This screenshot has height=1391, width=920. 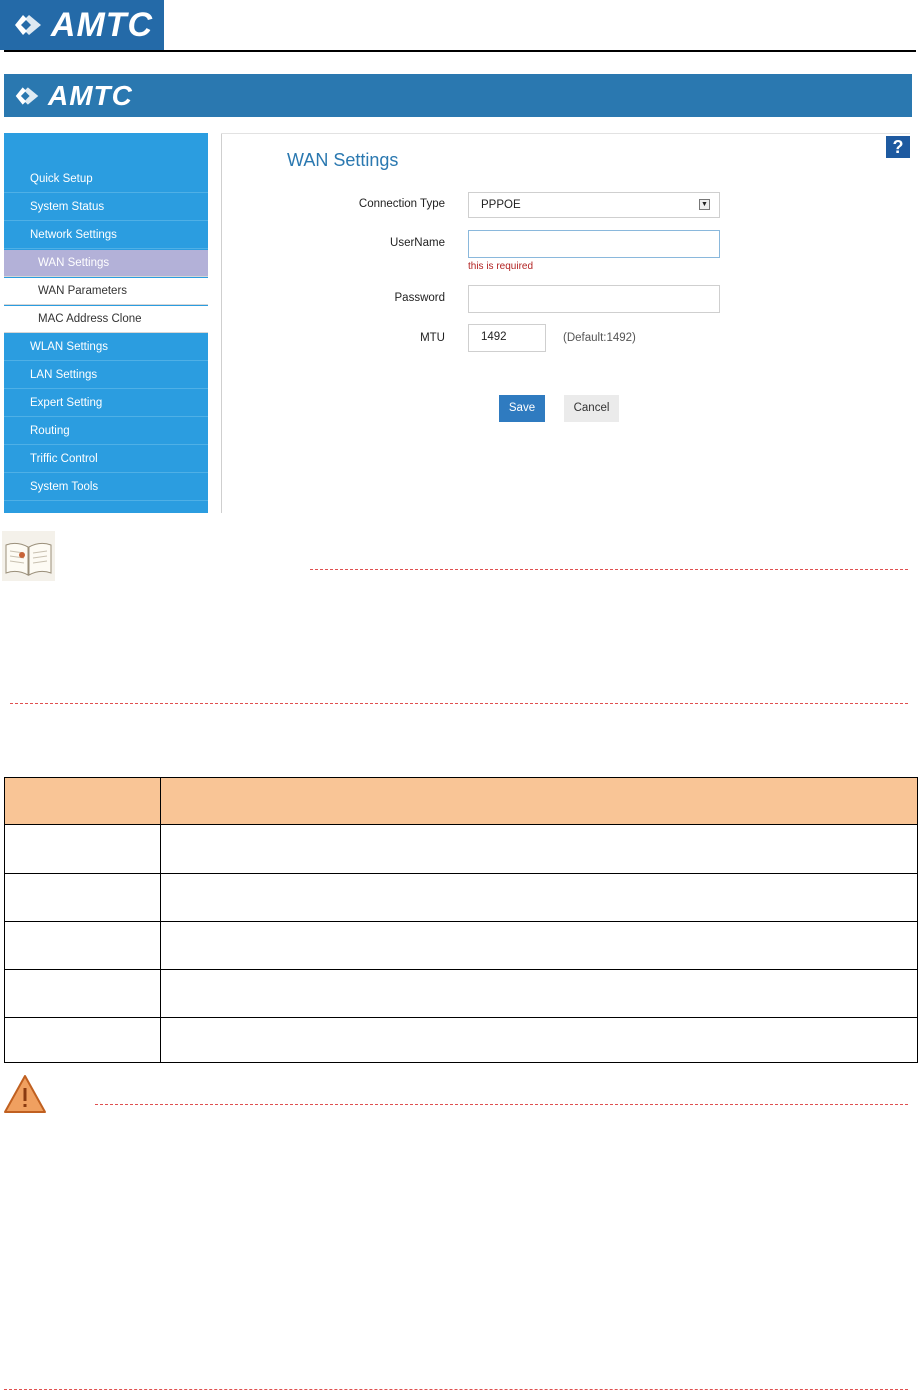 What do you see at coordinates (501, 205) in the screenshot?
I see `connection-type-value: PPPOE` at bounding box center [501, 205].